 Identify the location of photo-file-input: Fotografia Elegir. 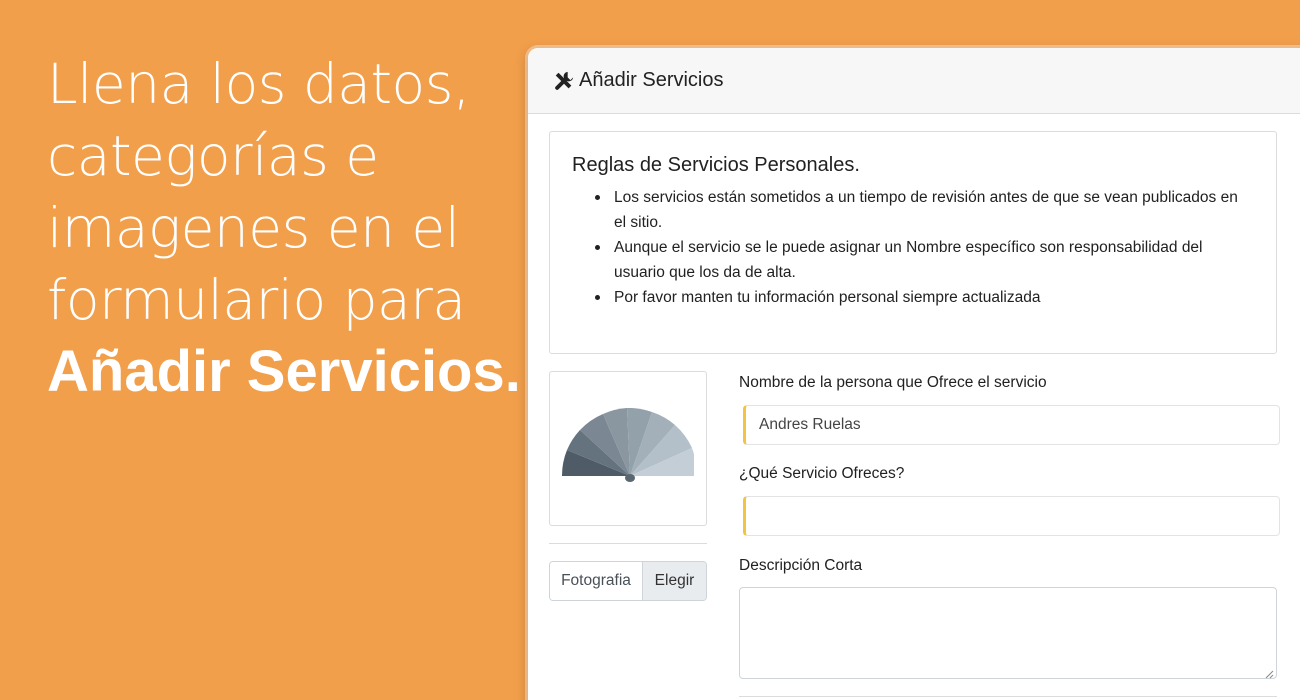
(628, 581).